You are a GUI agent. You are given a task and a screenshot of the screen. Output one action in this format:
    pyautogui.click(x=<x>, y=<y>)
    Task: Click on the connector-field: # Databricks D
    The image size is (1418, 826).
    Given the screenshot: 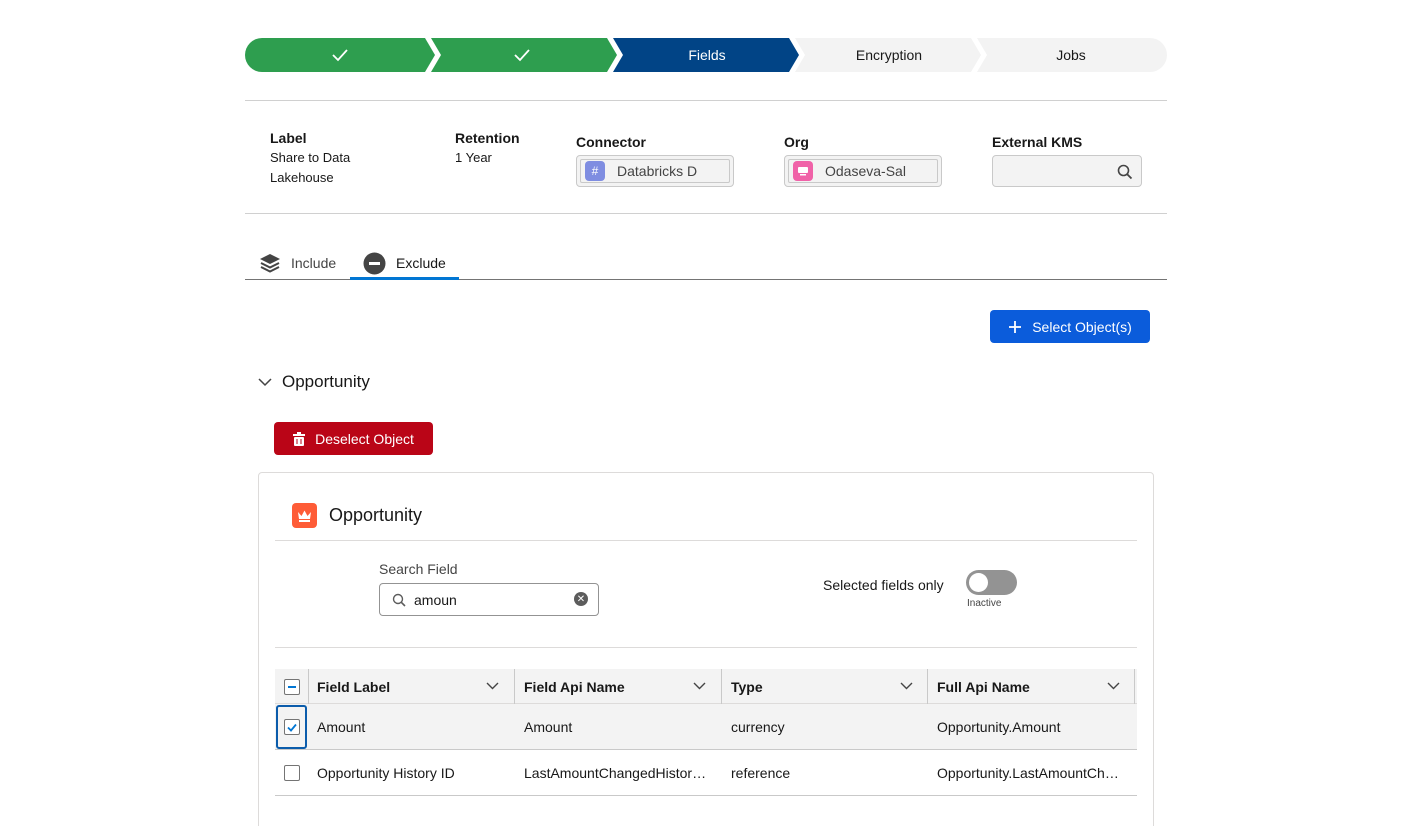 What is the action you would take?
    pyautogui.click(x=655, y=171)
    